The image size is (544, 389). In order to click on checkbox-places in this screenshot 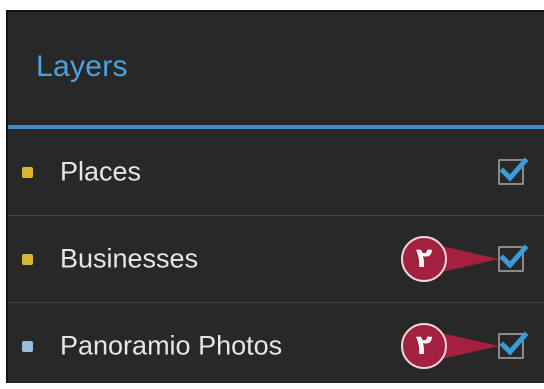, I will do `click(513, 171)`.